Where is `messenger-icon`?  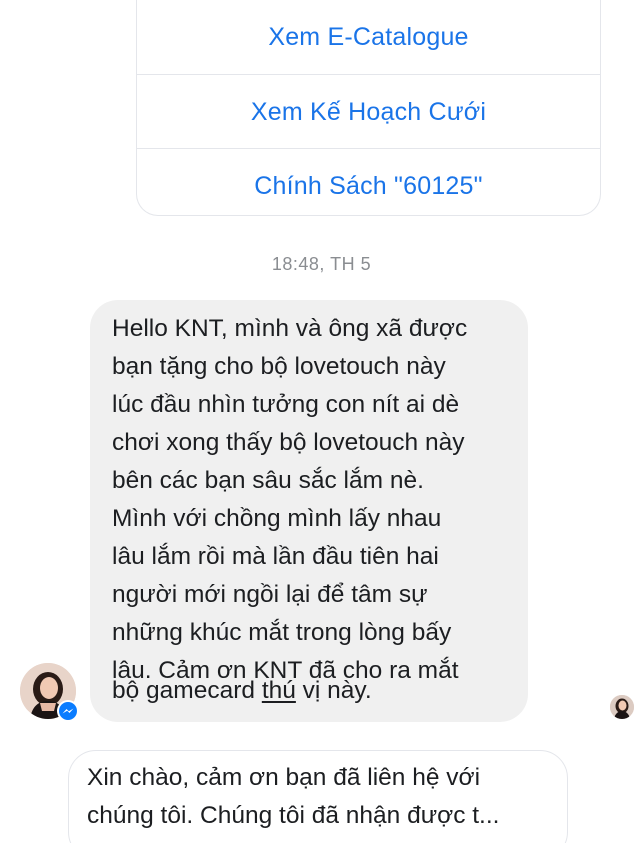 messenger-icon is located at coordinates (68, 711).